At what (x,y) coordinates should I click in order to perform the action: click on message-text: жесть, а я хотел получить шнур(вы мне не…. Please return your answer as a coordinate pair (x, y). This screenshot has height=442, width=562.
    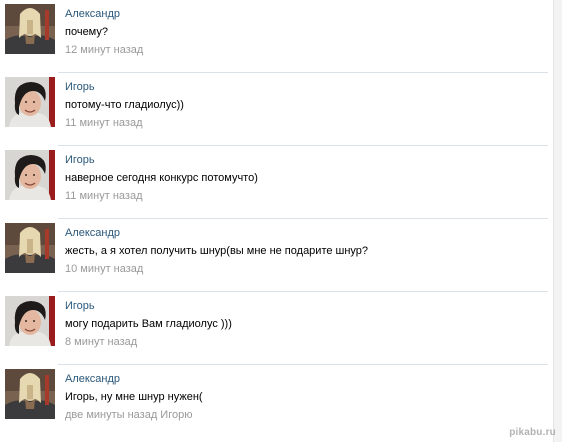
    Looking at the image, I should click on (217, 251).